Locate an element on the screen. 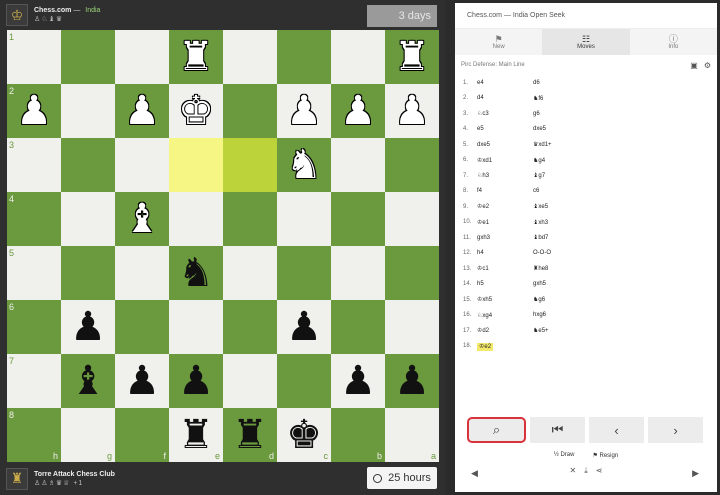 This screenshot has width=720, height=495. square: d ♜ is located at coordinates (250, 435).